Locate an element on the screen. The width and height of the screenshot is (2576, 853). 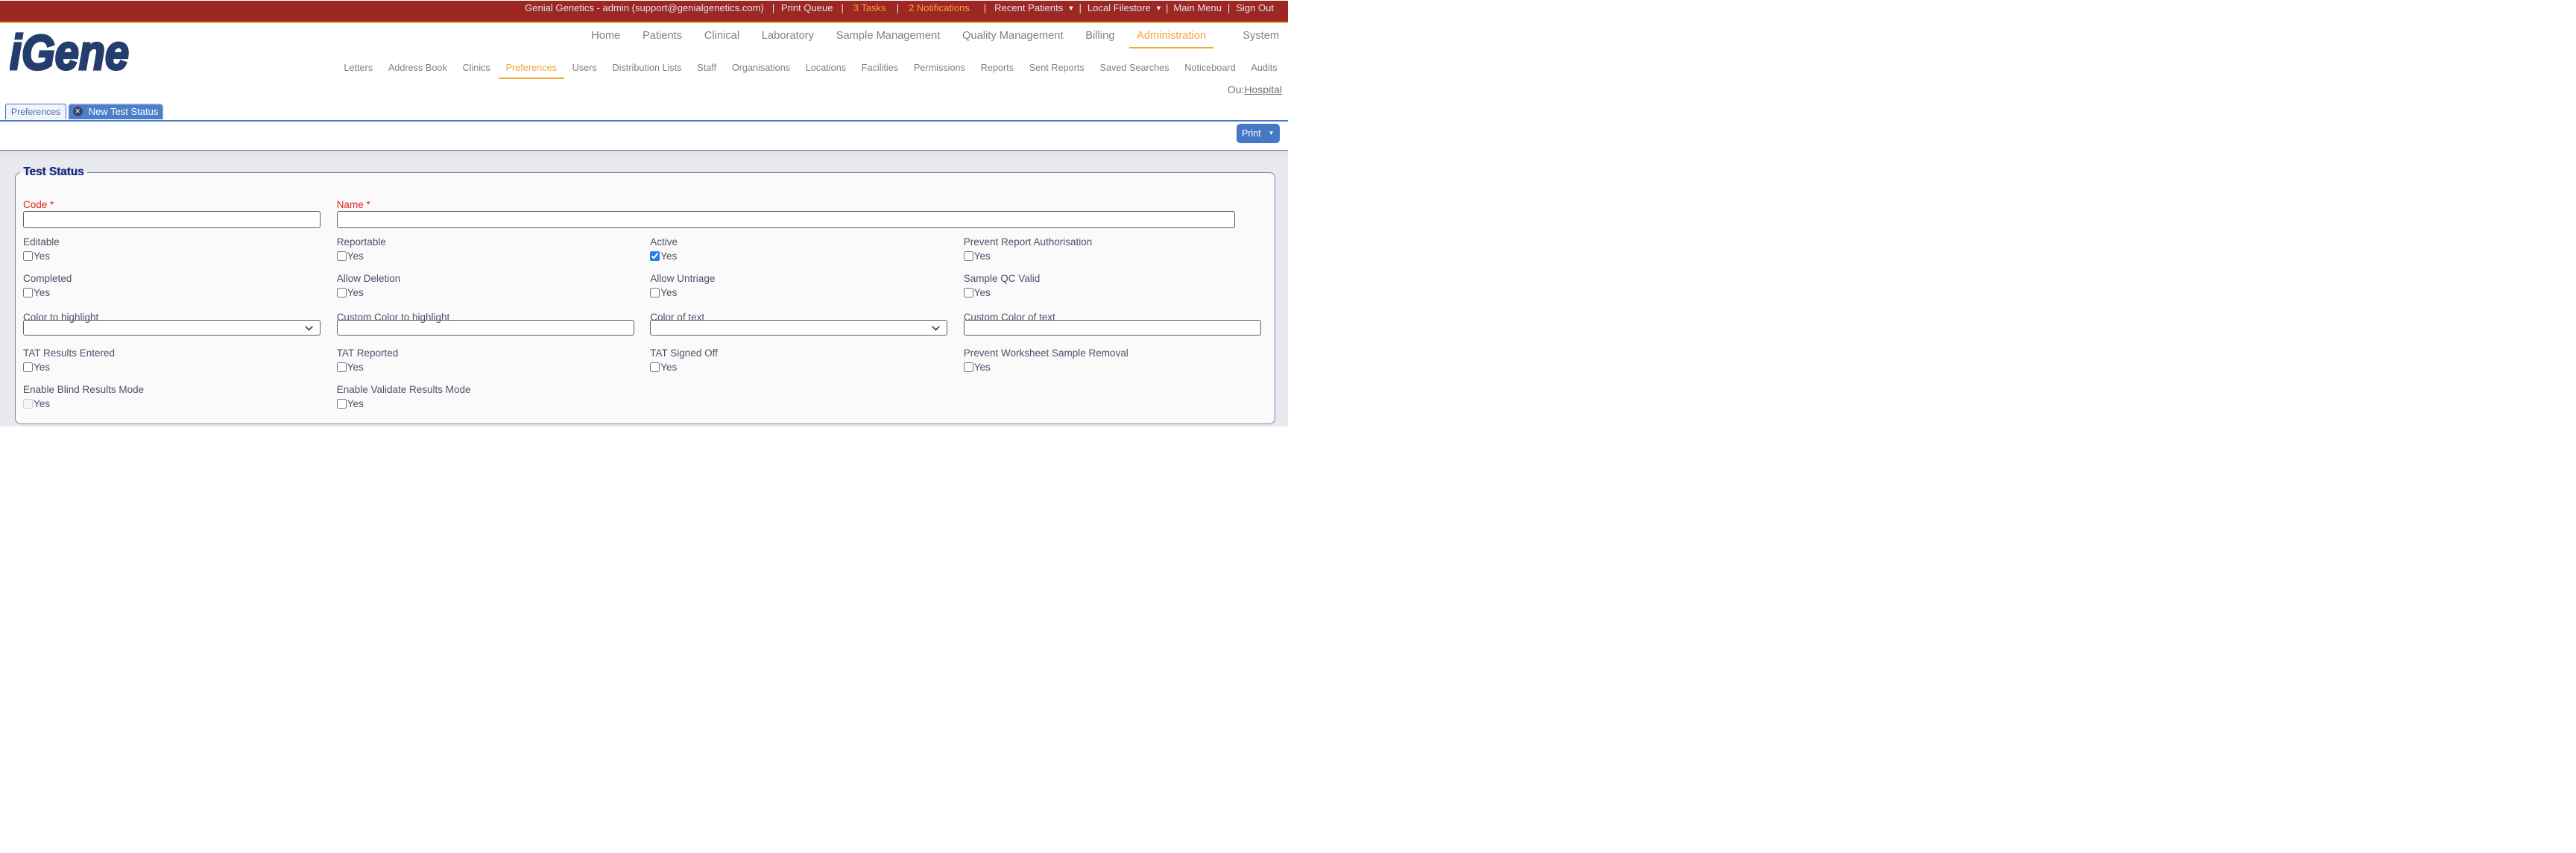
svg-text: iGene is located at coordinates (69, 50).